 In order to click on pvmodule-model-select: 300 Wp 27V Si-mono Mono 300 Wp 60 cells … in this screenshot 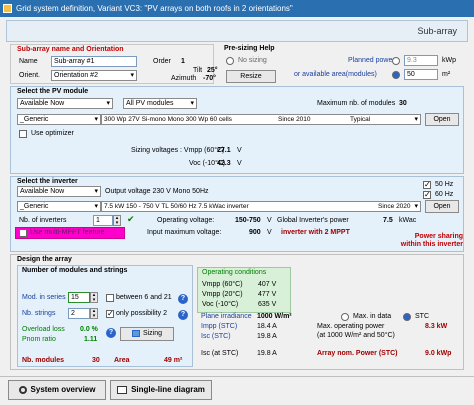, I will do `click(261, 119)`.